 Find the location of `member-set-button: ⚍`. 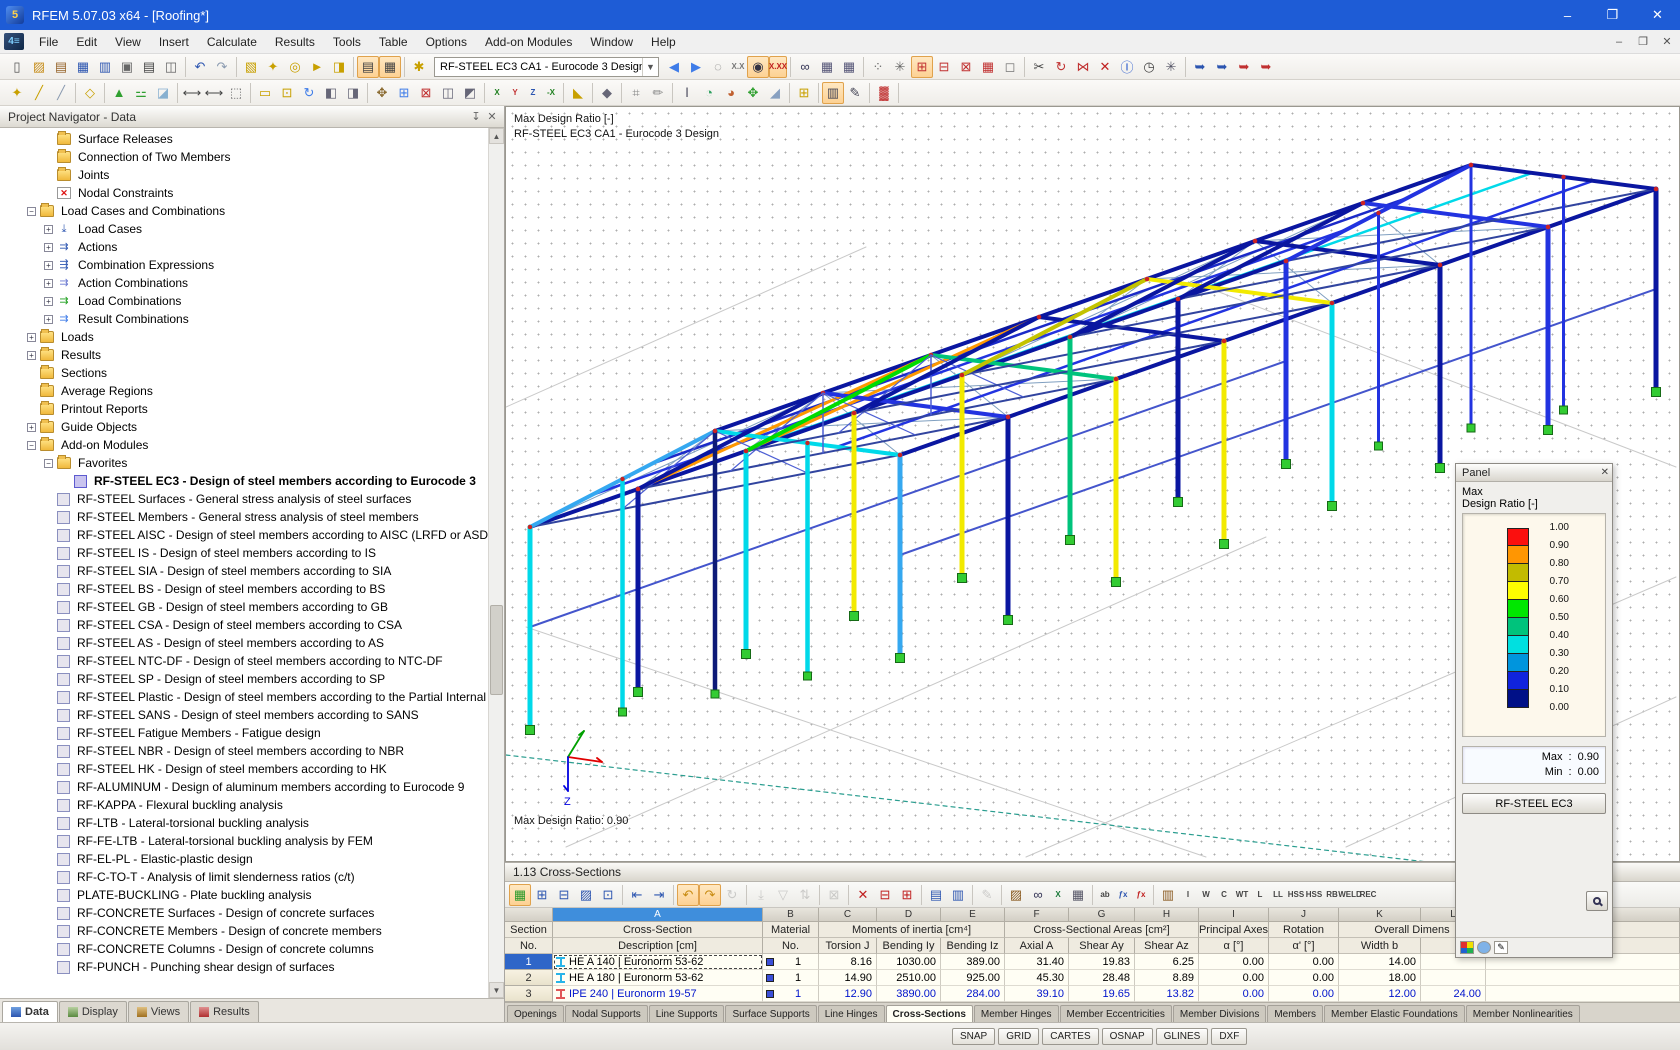

member-set-button: ⚍ is located at coordinates (141, 93).